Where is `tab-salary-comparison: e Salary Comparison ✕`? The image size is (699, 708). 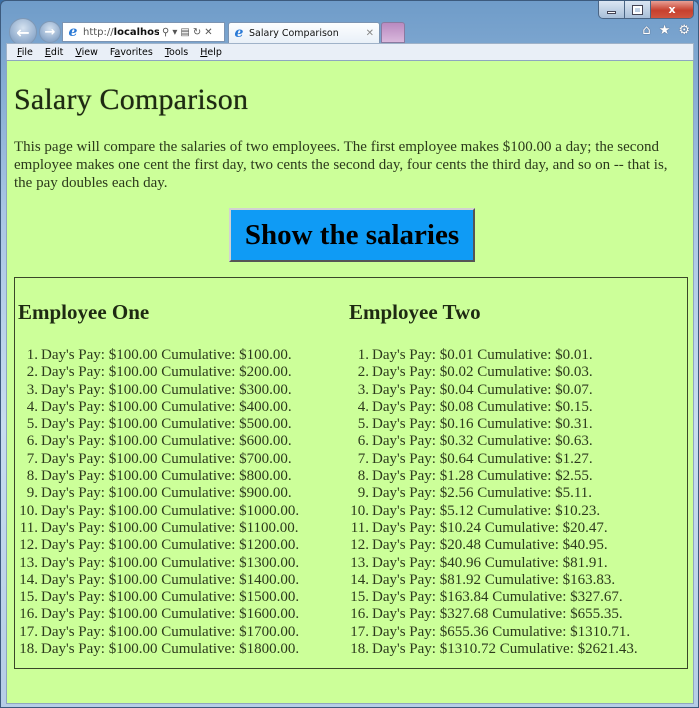 tab-salary-comparison: e Salary Comparison ✕ is located at coordinates (304, 32).